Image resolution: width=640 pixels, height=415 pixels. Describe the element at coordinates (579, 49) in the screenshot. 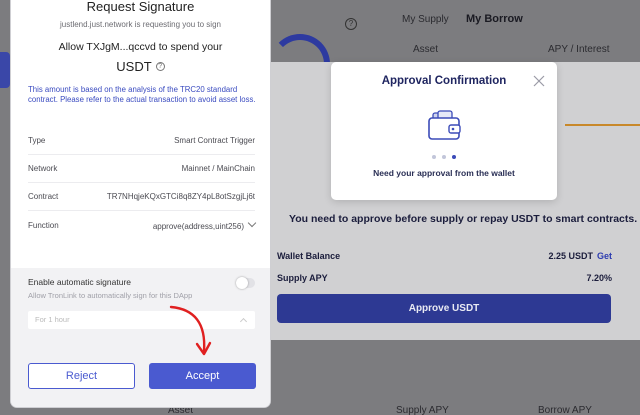

I see `column-apy-interest: APY / Interest` at that location.